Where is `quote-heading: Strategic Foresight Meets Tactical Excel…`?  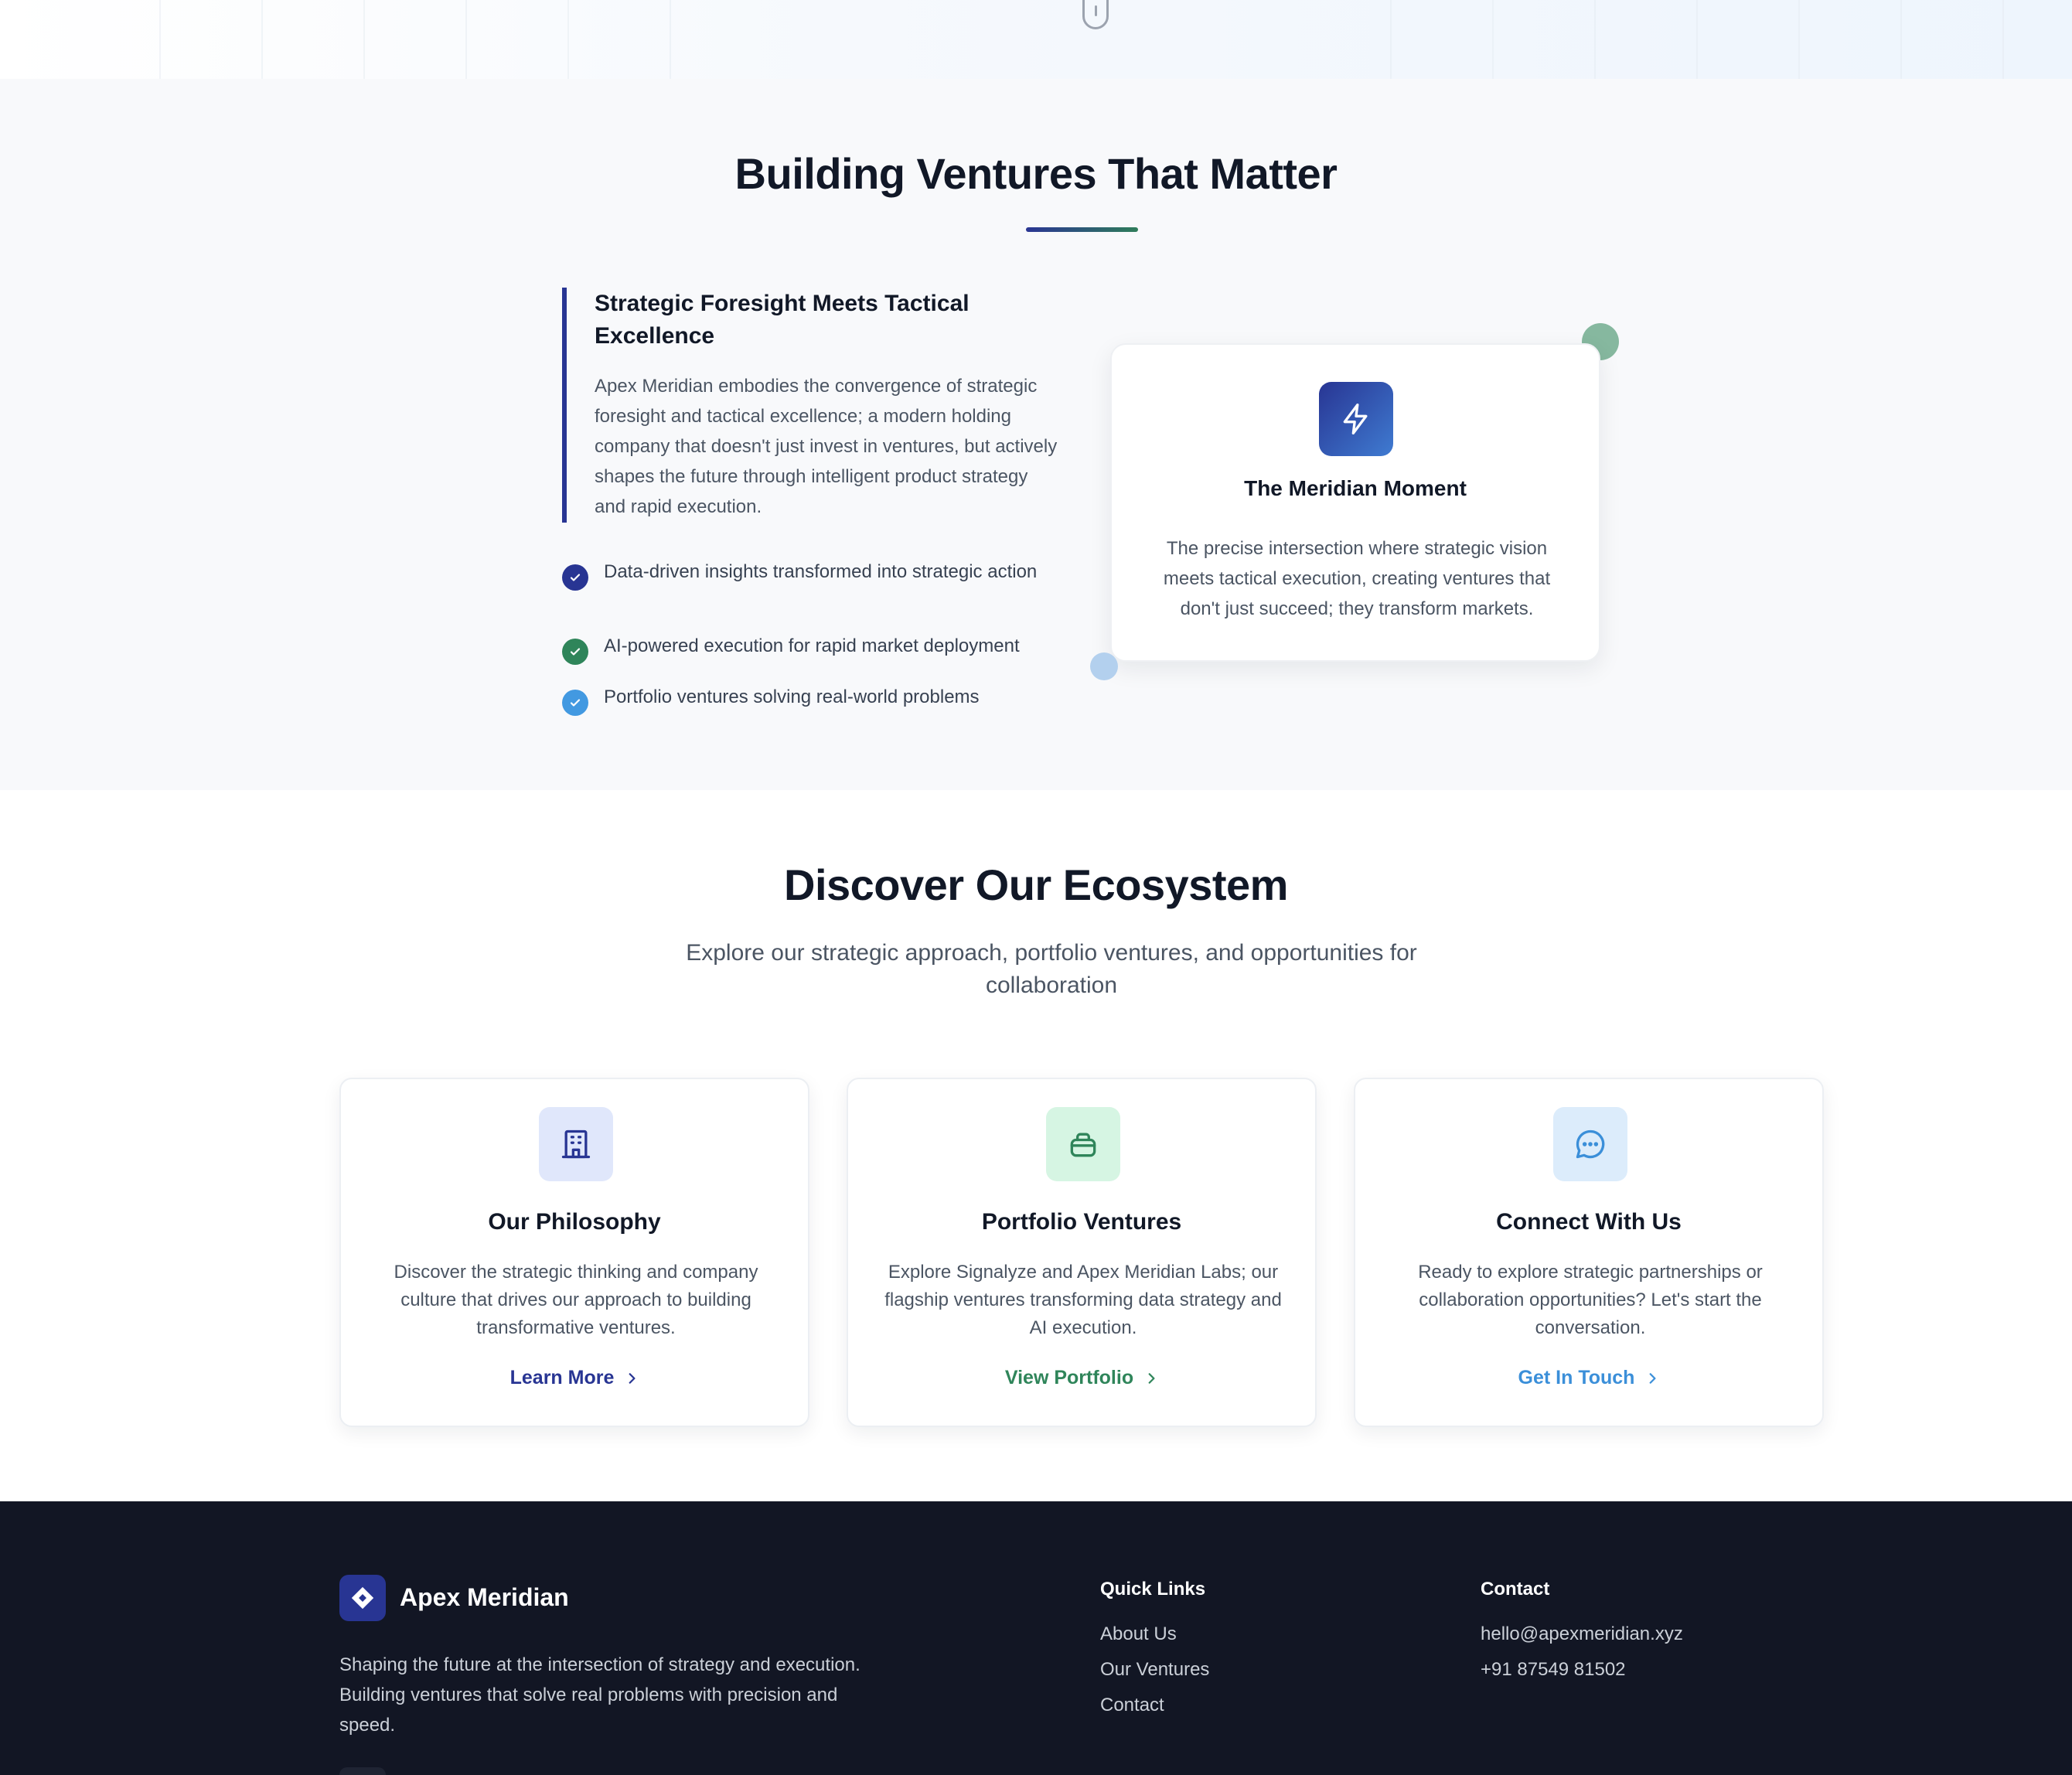
quote-heading: Strategic Foresight Meets Tactical Excel… is located at coordinates (782, 320).